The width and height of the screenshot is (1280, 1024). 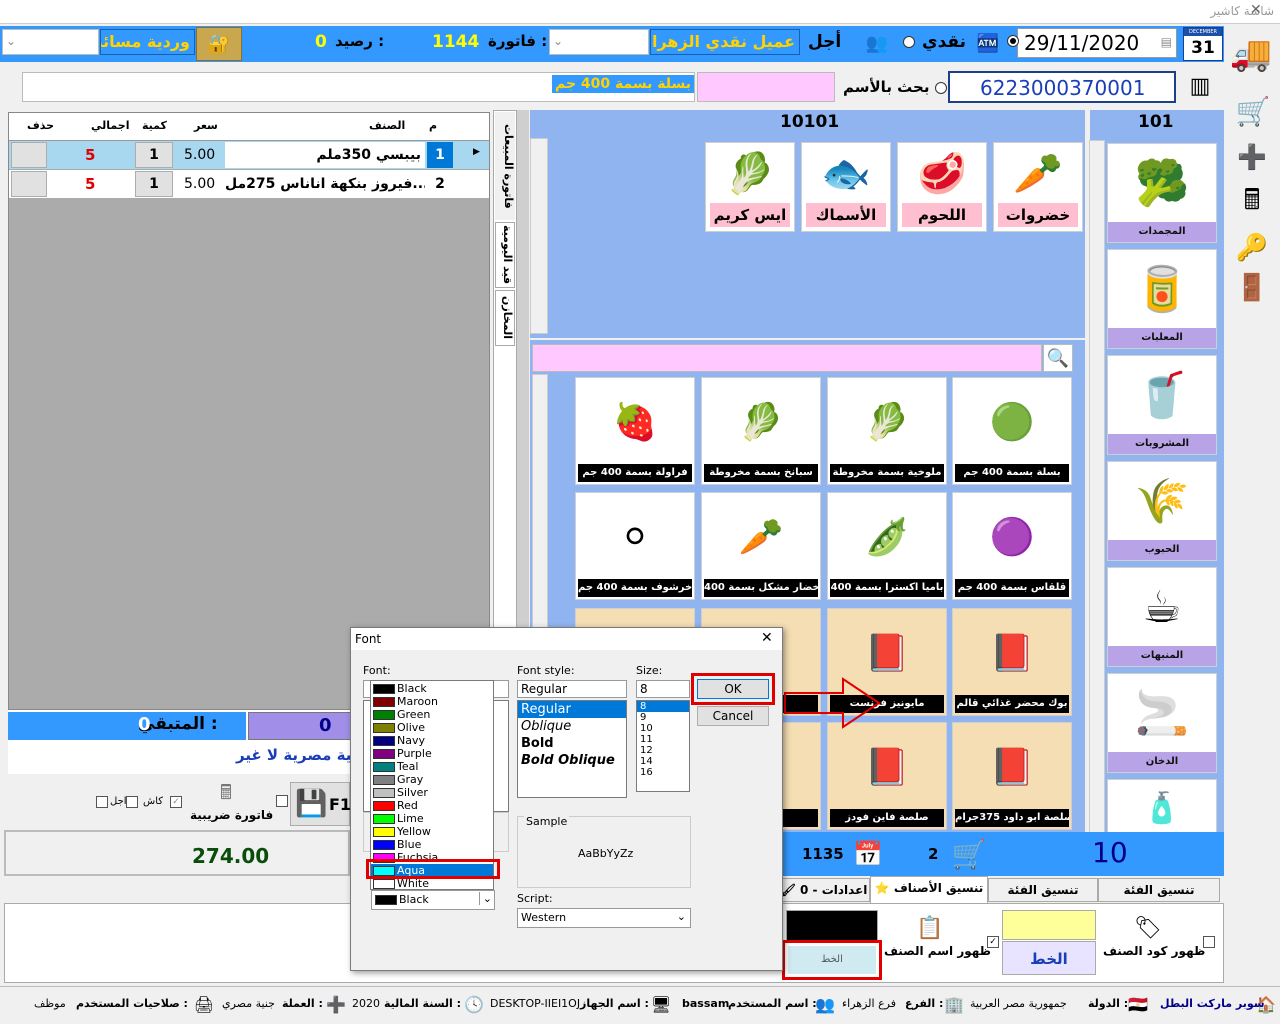 What do you see at coordinates (1253, 111) in the screenshot?
I see `remove-cart-icon: 🛒` at bounding box center [1253, 111].